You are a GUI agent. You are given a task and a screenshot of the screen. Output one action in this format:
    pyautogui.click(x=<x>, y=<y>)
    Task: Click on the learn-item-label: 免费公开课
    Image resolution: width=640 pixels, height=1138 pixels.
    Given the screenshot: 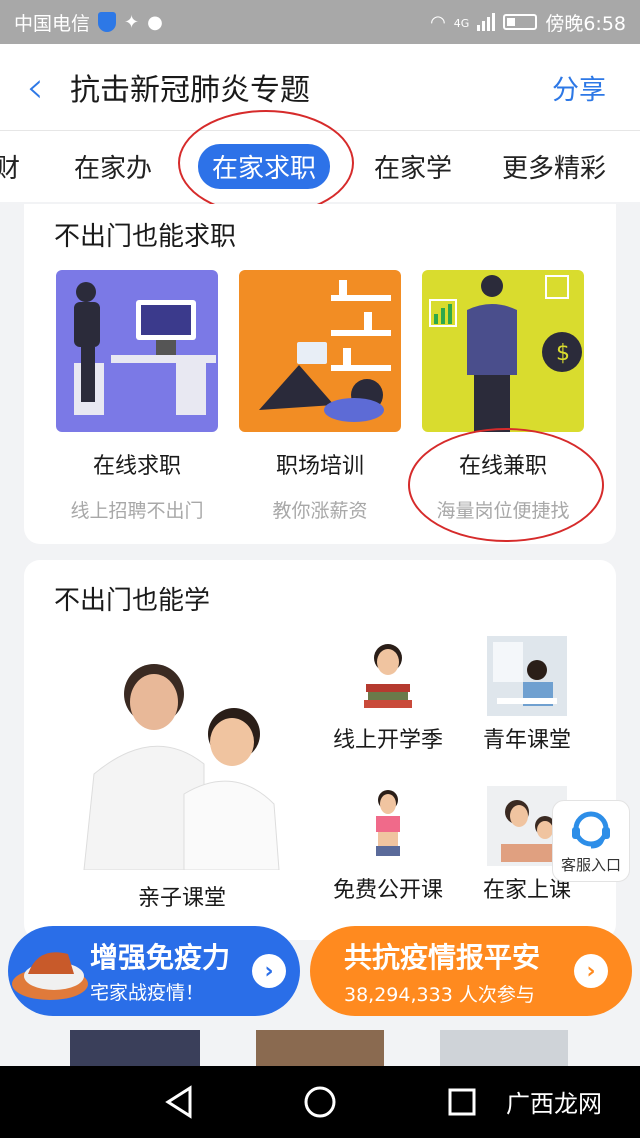 What is the action you would take?
    pyautogui.click(x=387, y=890)
    